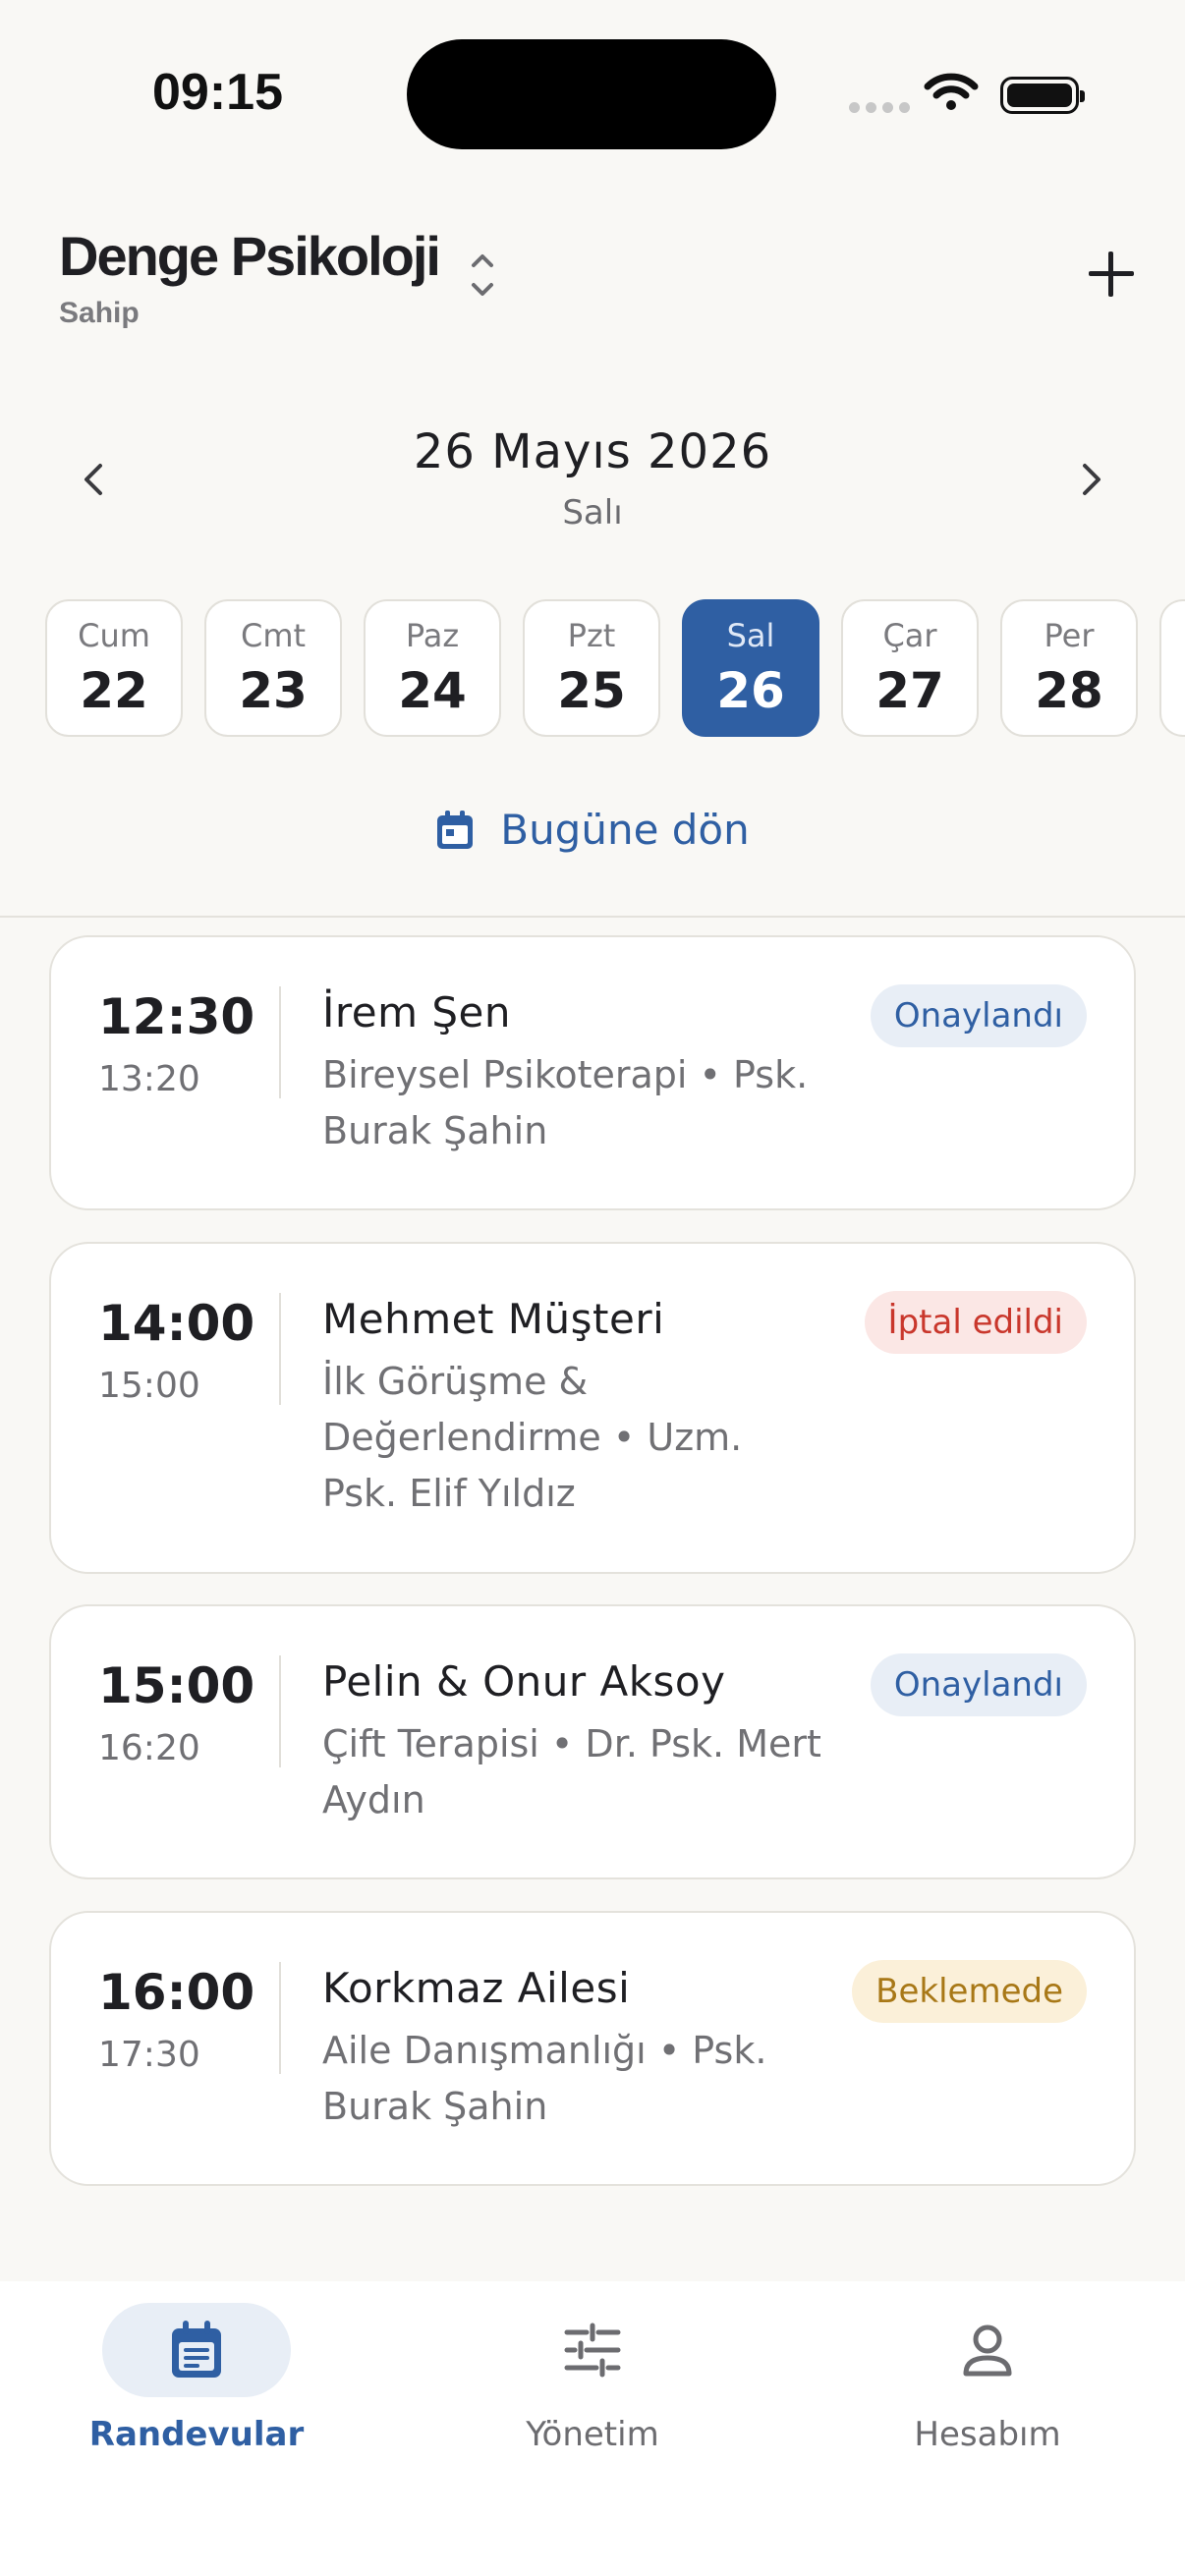 The width and height of the screenshot is (1185, 2576). I want to click on person-icon, so click(988, 2350).